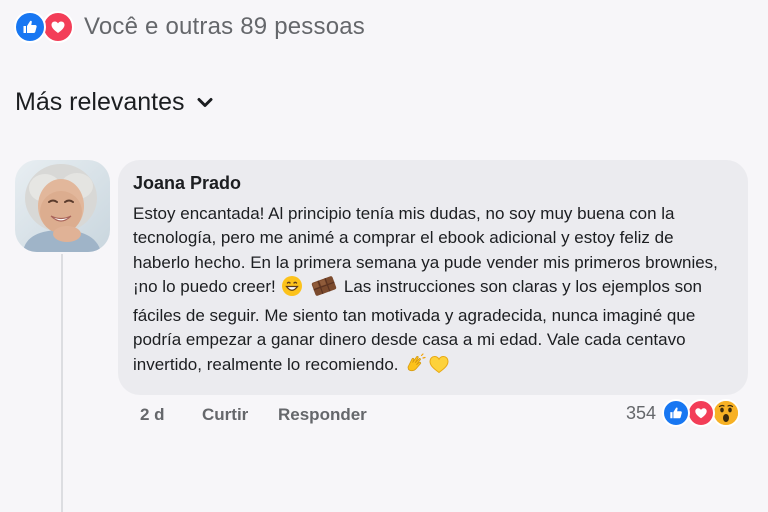  Describe the element at coordinates (384, 413) in the screenshot. I see `comment-actions: 2 d Curtir Responder 354` at that location.